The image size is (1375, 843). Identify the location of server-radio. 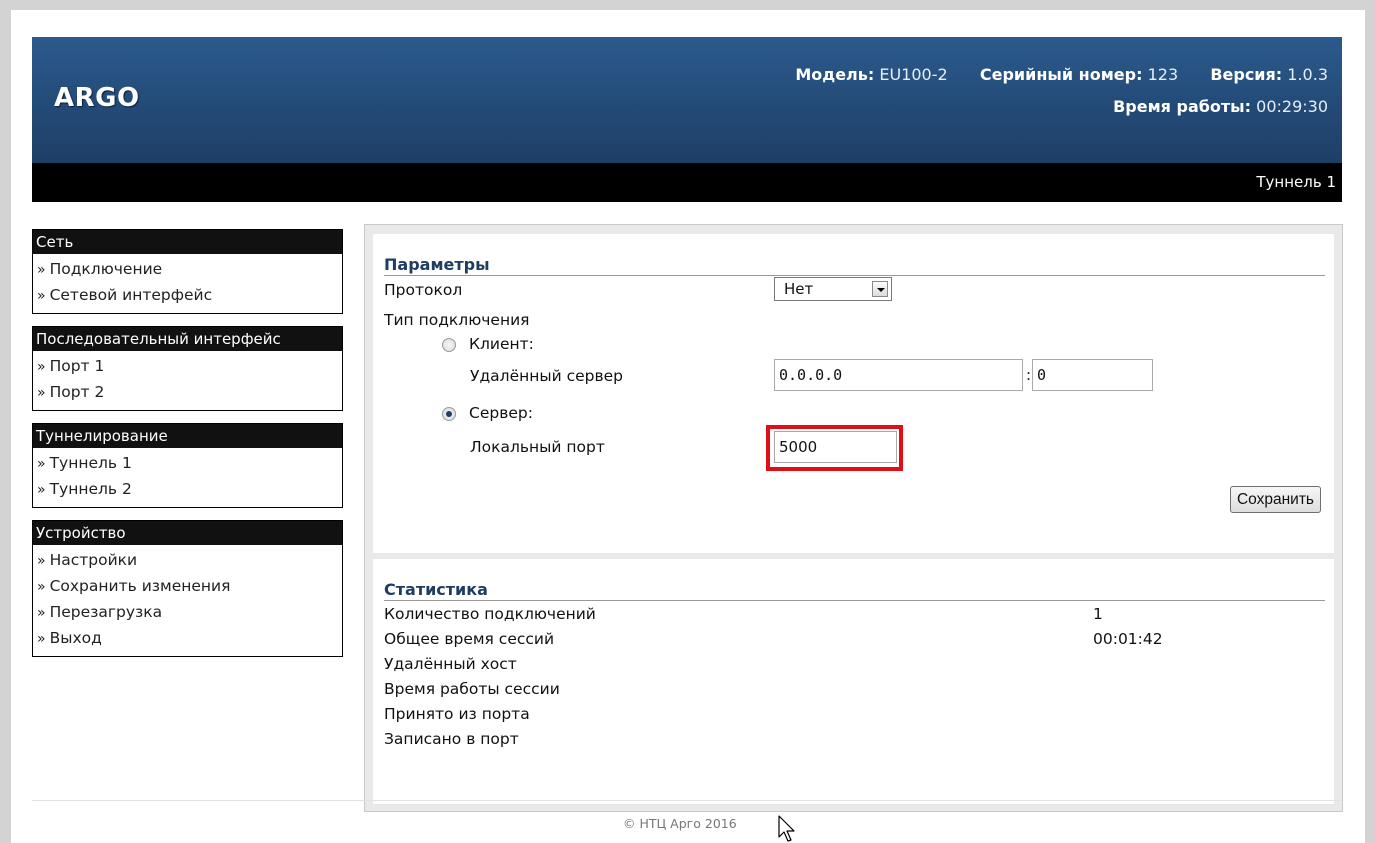
(449, 414).